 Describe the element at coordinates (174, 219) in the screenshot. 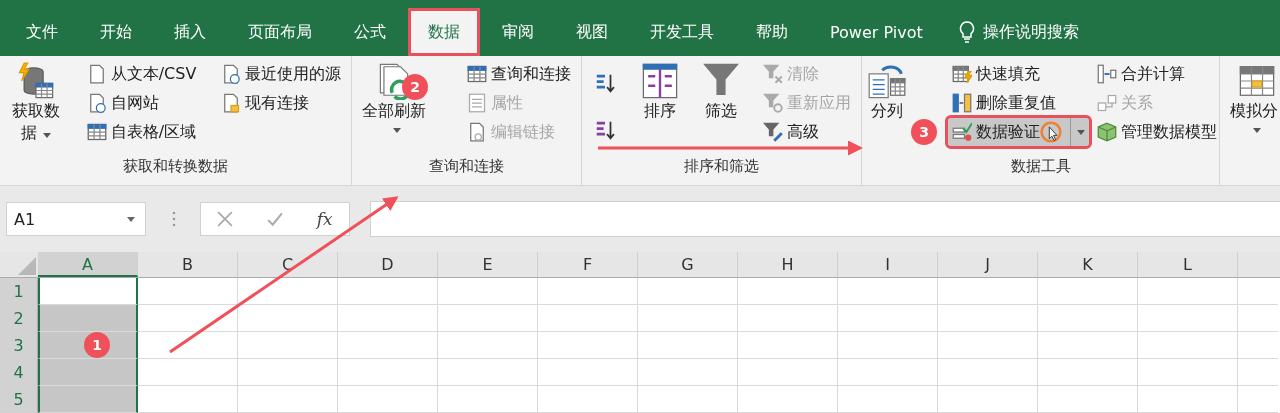

I see `grip-icon` at that location.